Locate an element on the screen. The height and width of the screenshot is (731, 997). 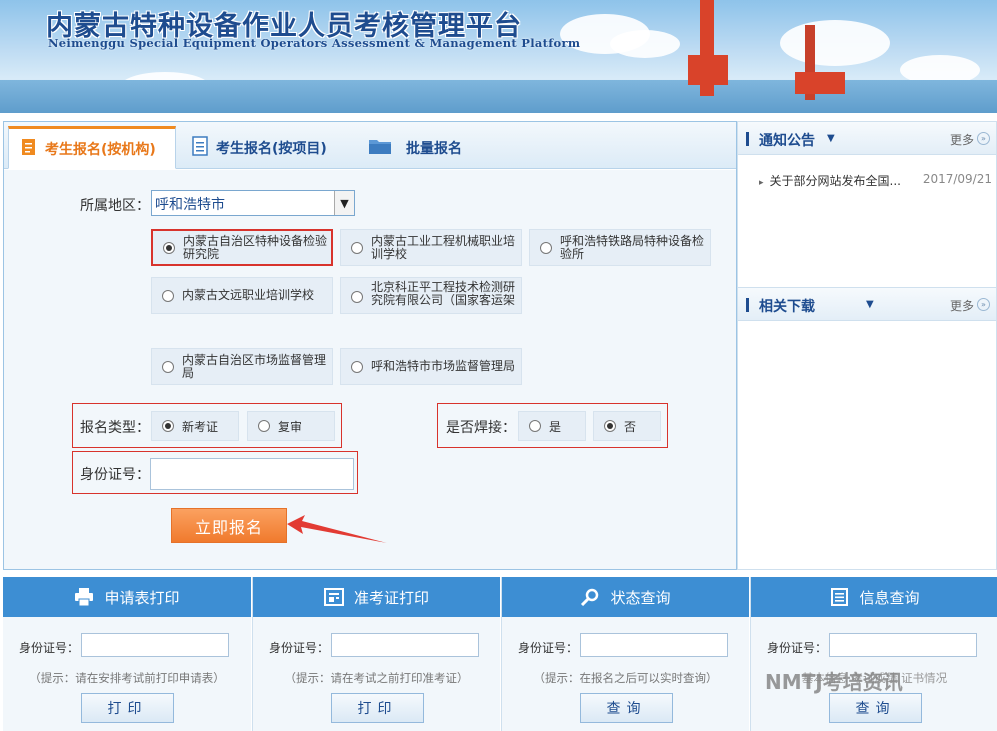
hint-text: （提示：请在安排考试前打印申请表） is located at coordinates (127, 678).